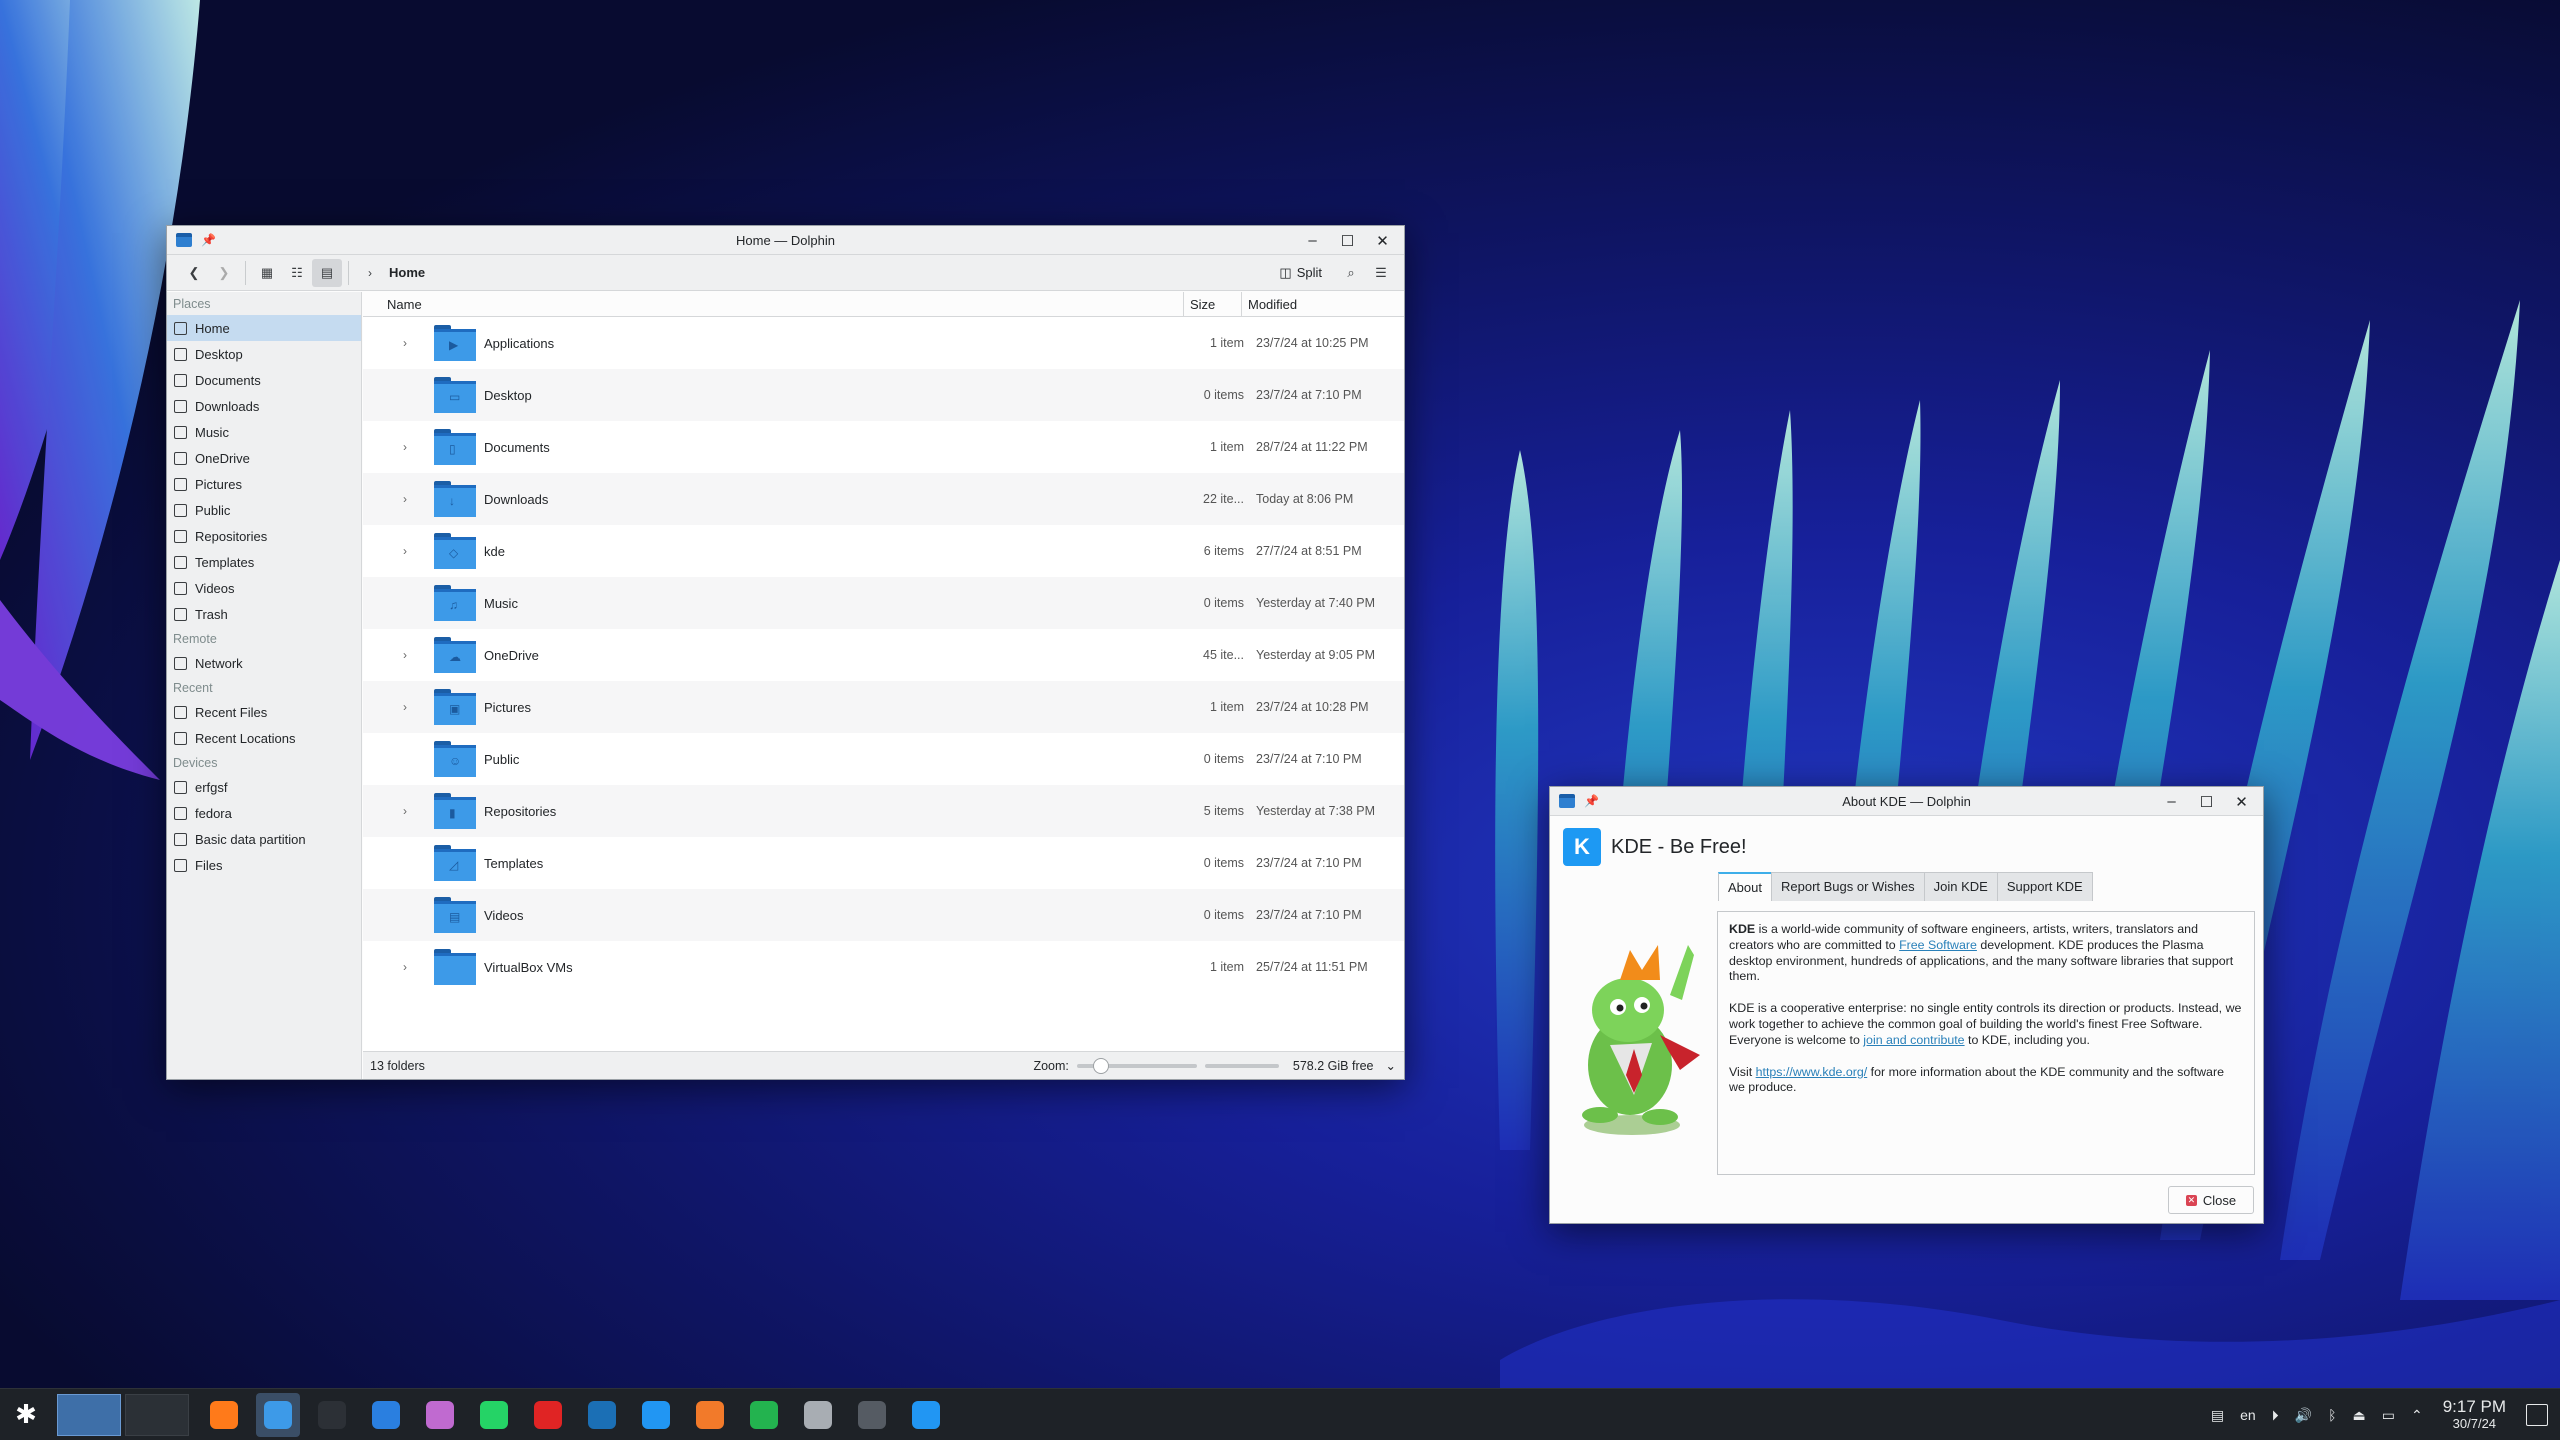 This screenshot has width=2560, height=1440. What do you see at coordinates (26, 1415) in the screenshot?
I see `app-launcher-button: ✱` at bounding box center [26, 1415].